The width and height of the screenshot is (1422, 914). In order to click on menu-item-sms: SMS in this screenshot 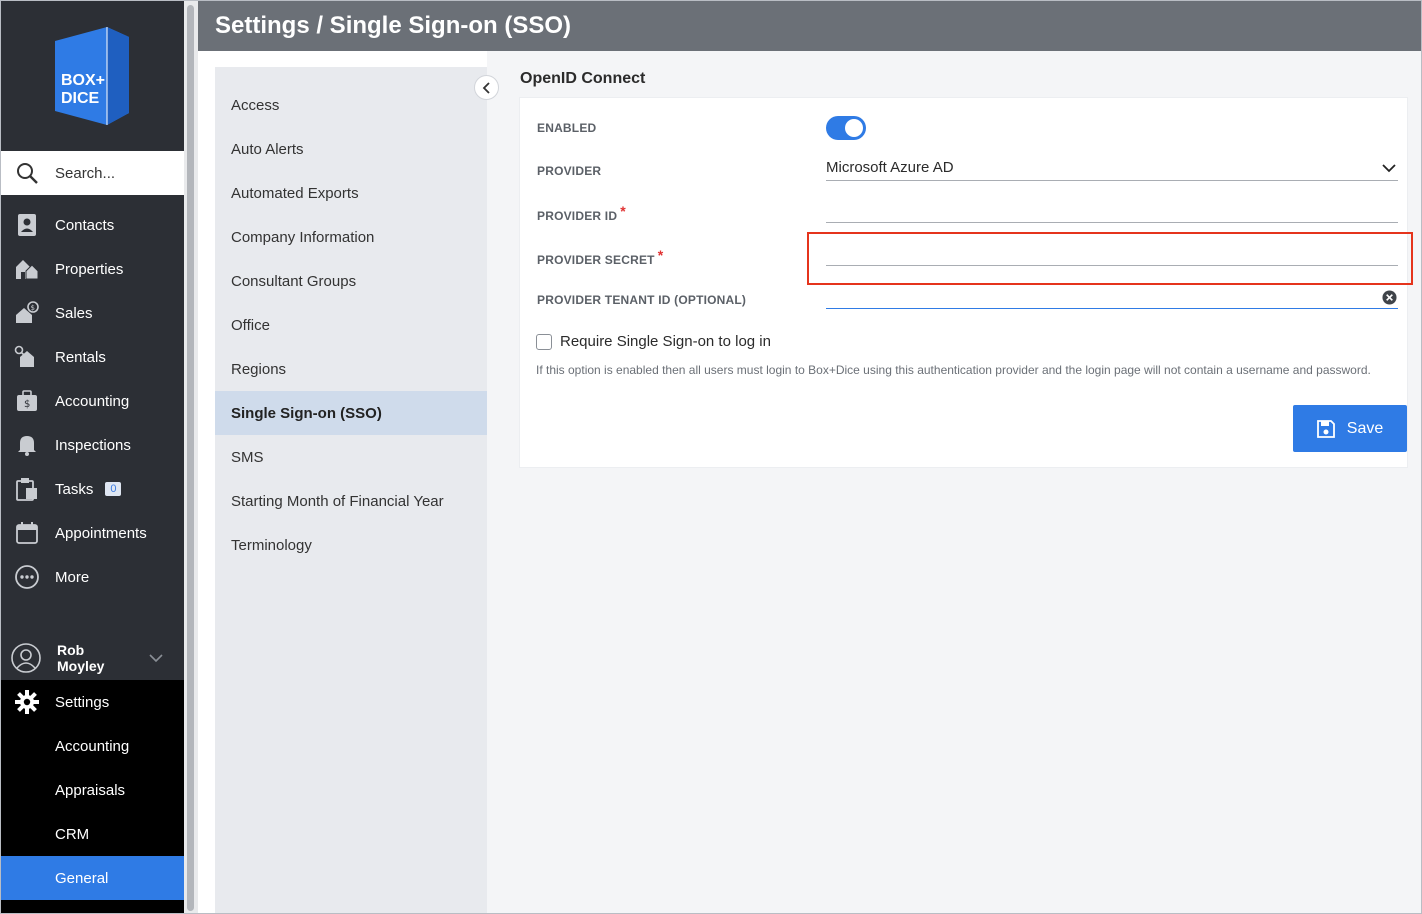, I will do `click(351, 457)`.